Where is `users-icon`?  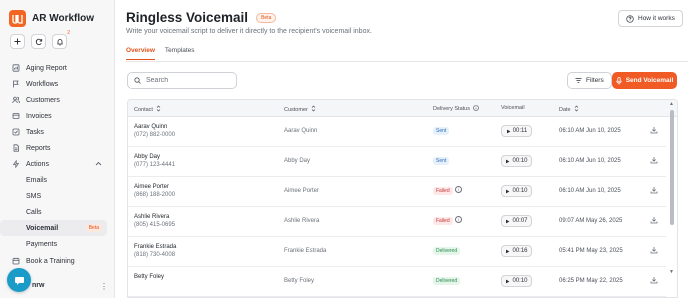 users-icon is located at coordinates (15, 100).